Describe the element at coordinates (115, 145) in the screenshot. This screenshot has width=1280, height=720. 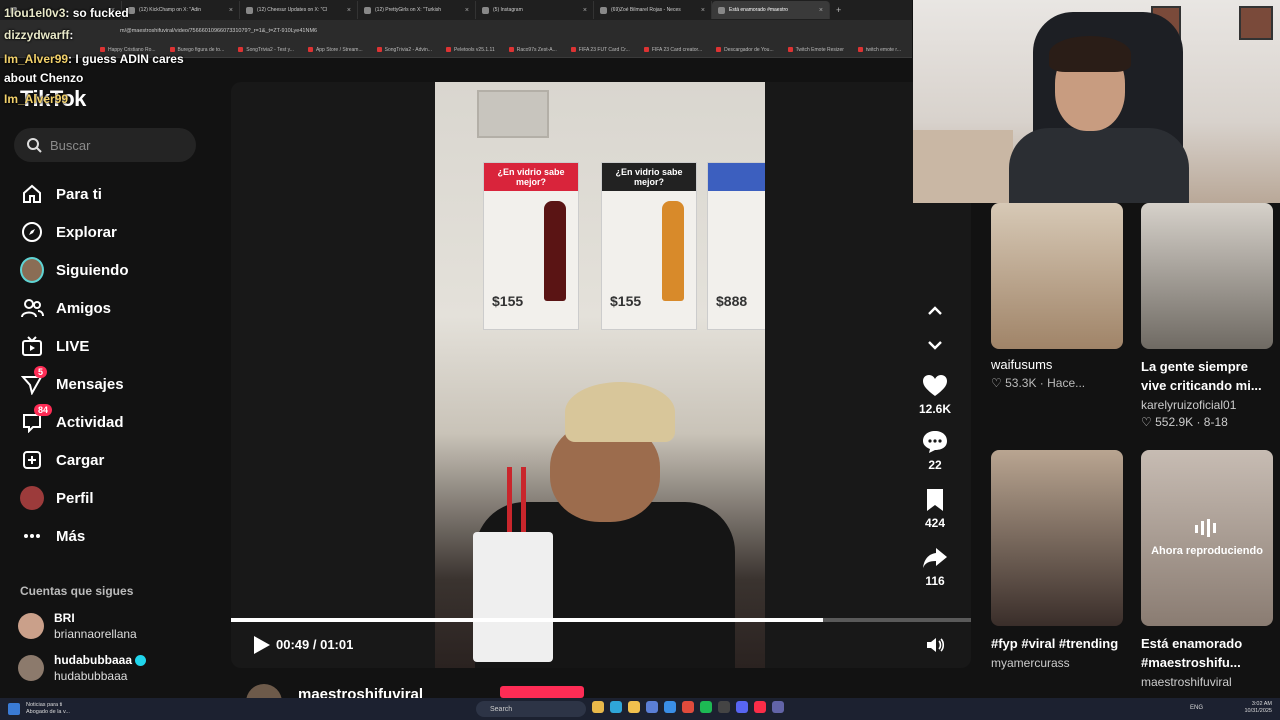
I see `search-input` at that location.